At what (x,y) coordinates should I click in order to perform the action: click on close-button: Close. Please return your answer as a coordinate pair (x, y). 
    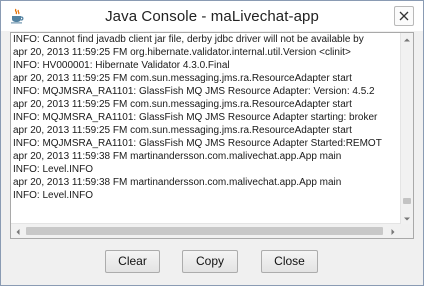
    Looking at the image, I should click on (289, 261).